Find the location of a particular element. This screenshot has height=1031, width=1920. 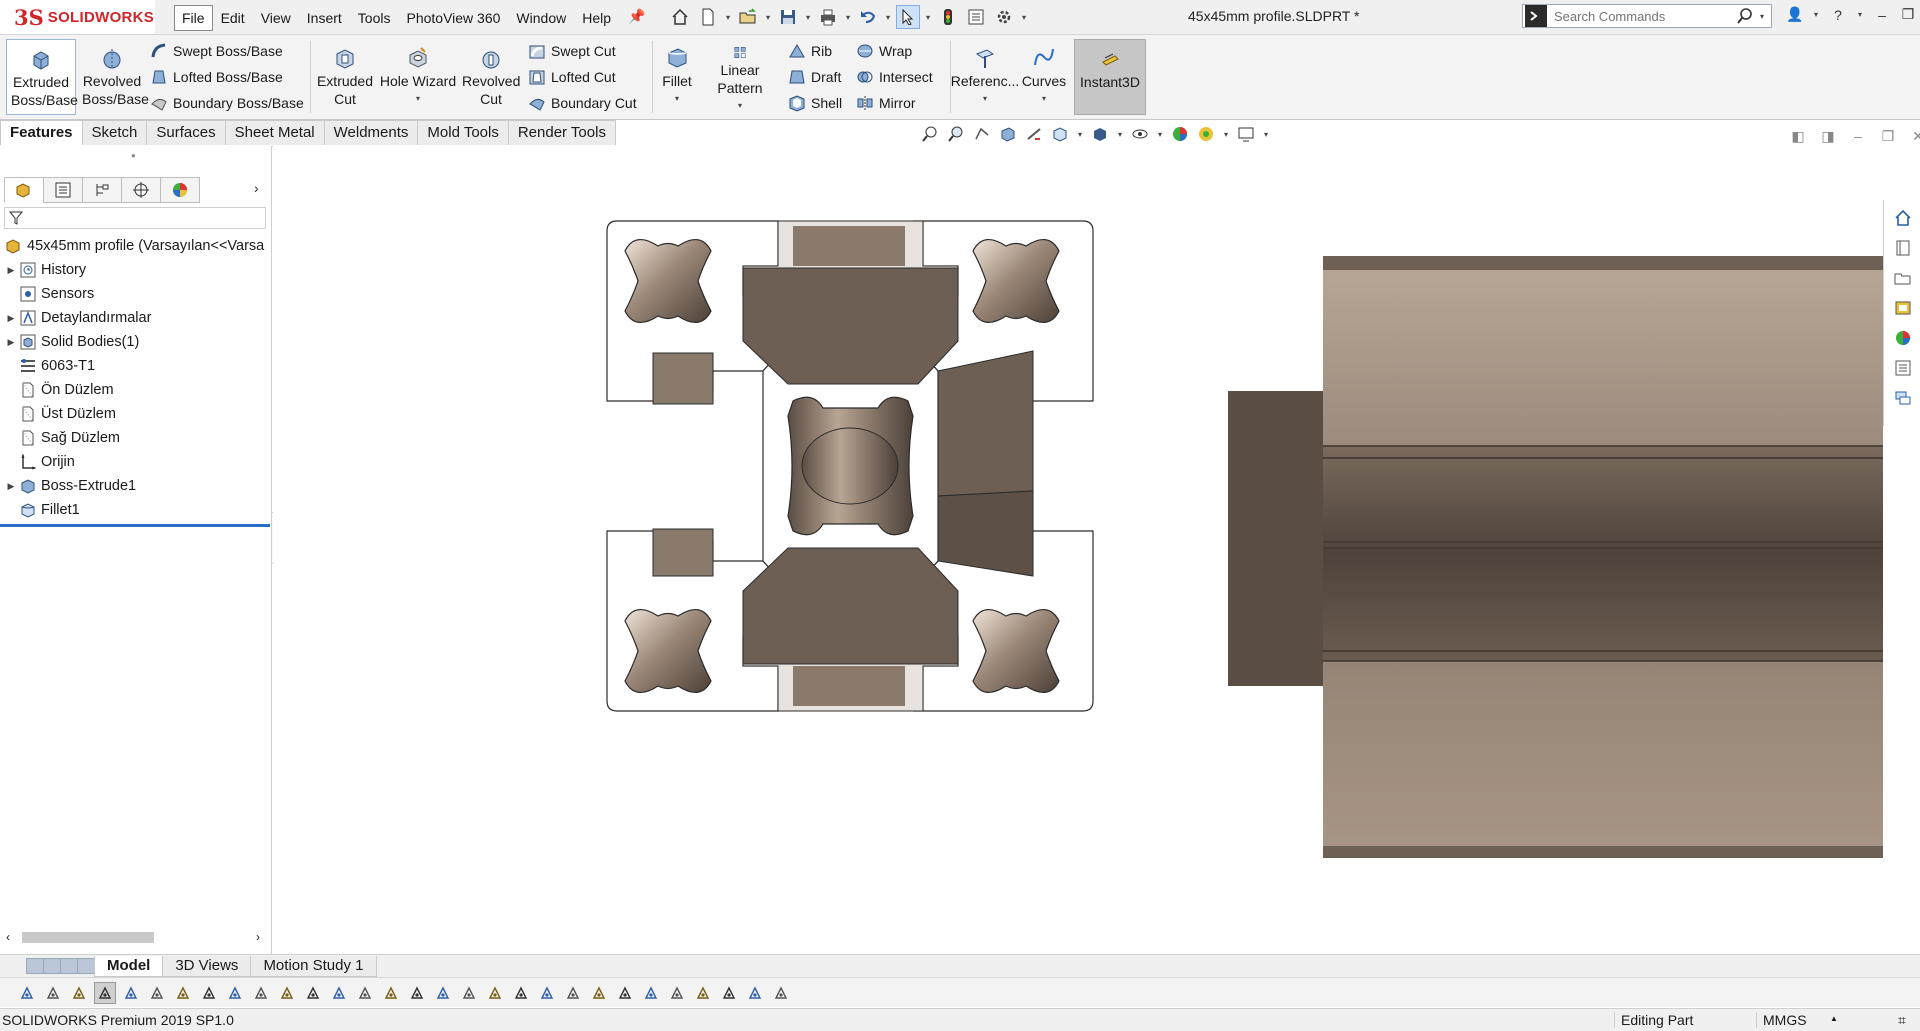

tree-item: Sağ Düzlem is located at coordinates (135, 438).